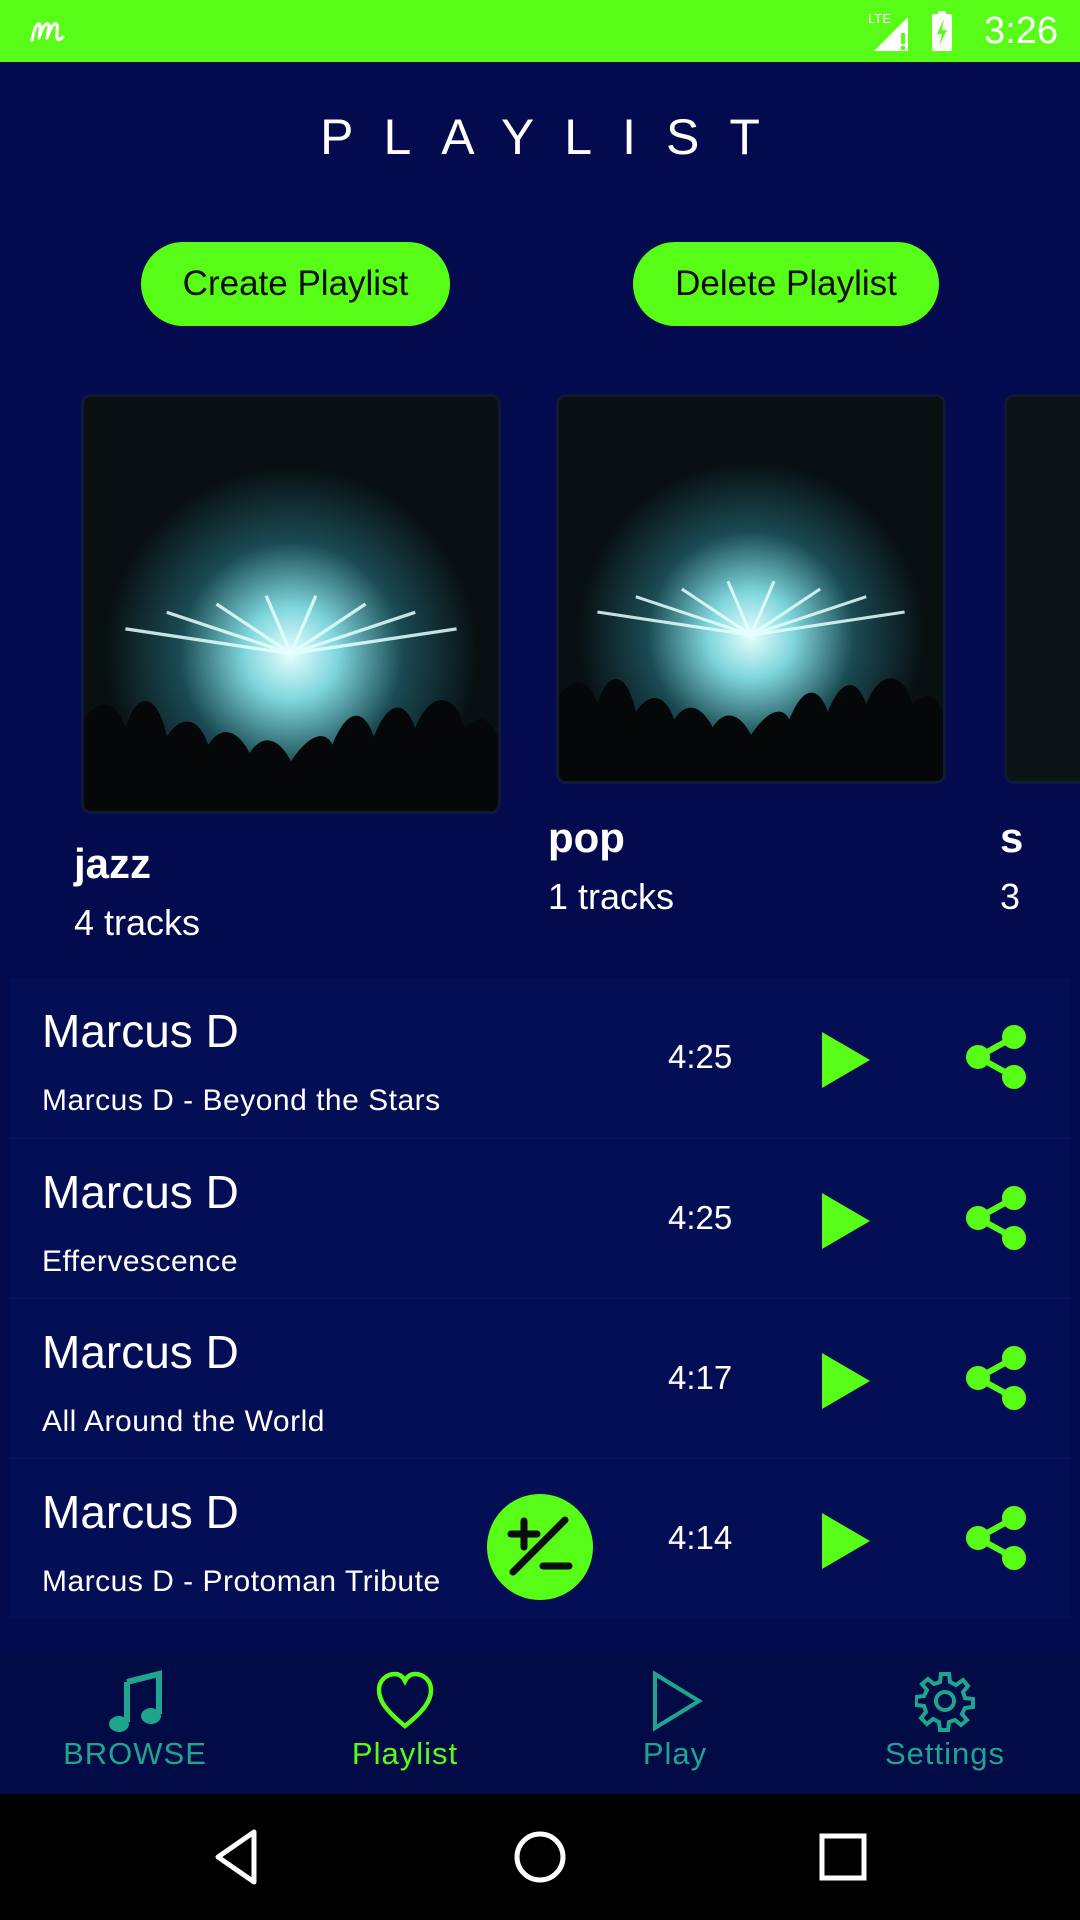 This screenshot has height=1920, width=1080. I want to click on system-nav-bar, so click(540, 1857).